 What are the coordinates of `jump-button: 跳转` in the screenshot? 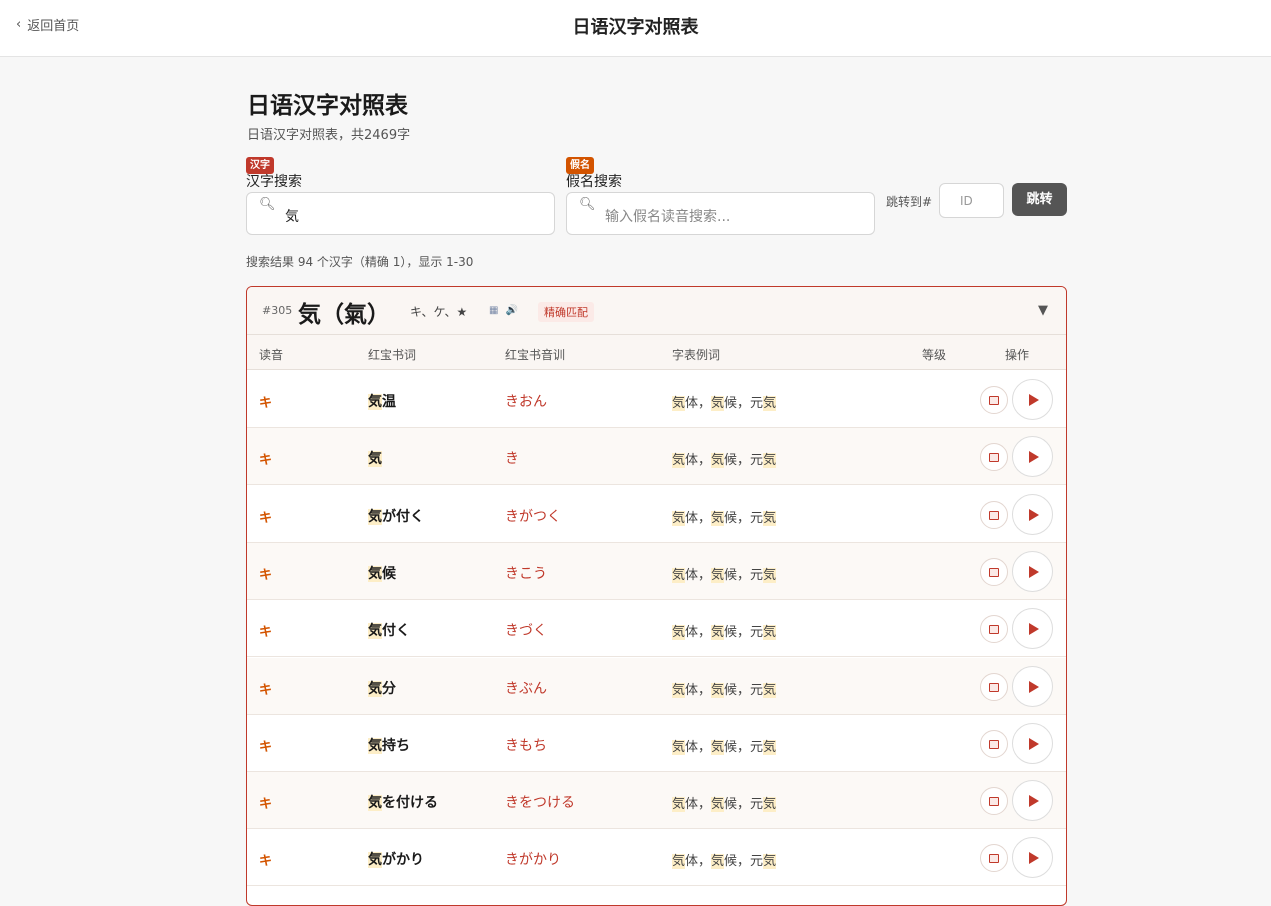 It's located at (1039, 199).